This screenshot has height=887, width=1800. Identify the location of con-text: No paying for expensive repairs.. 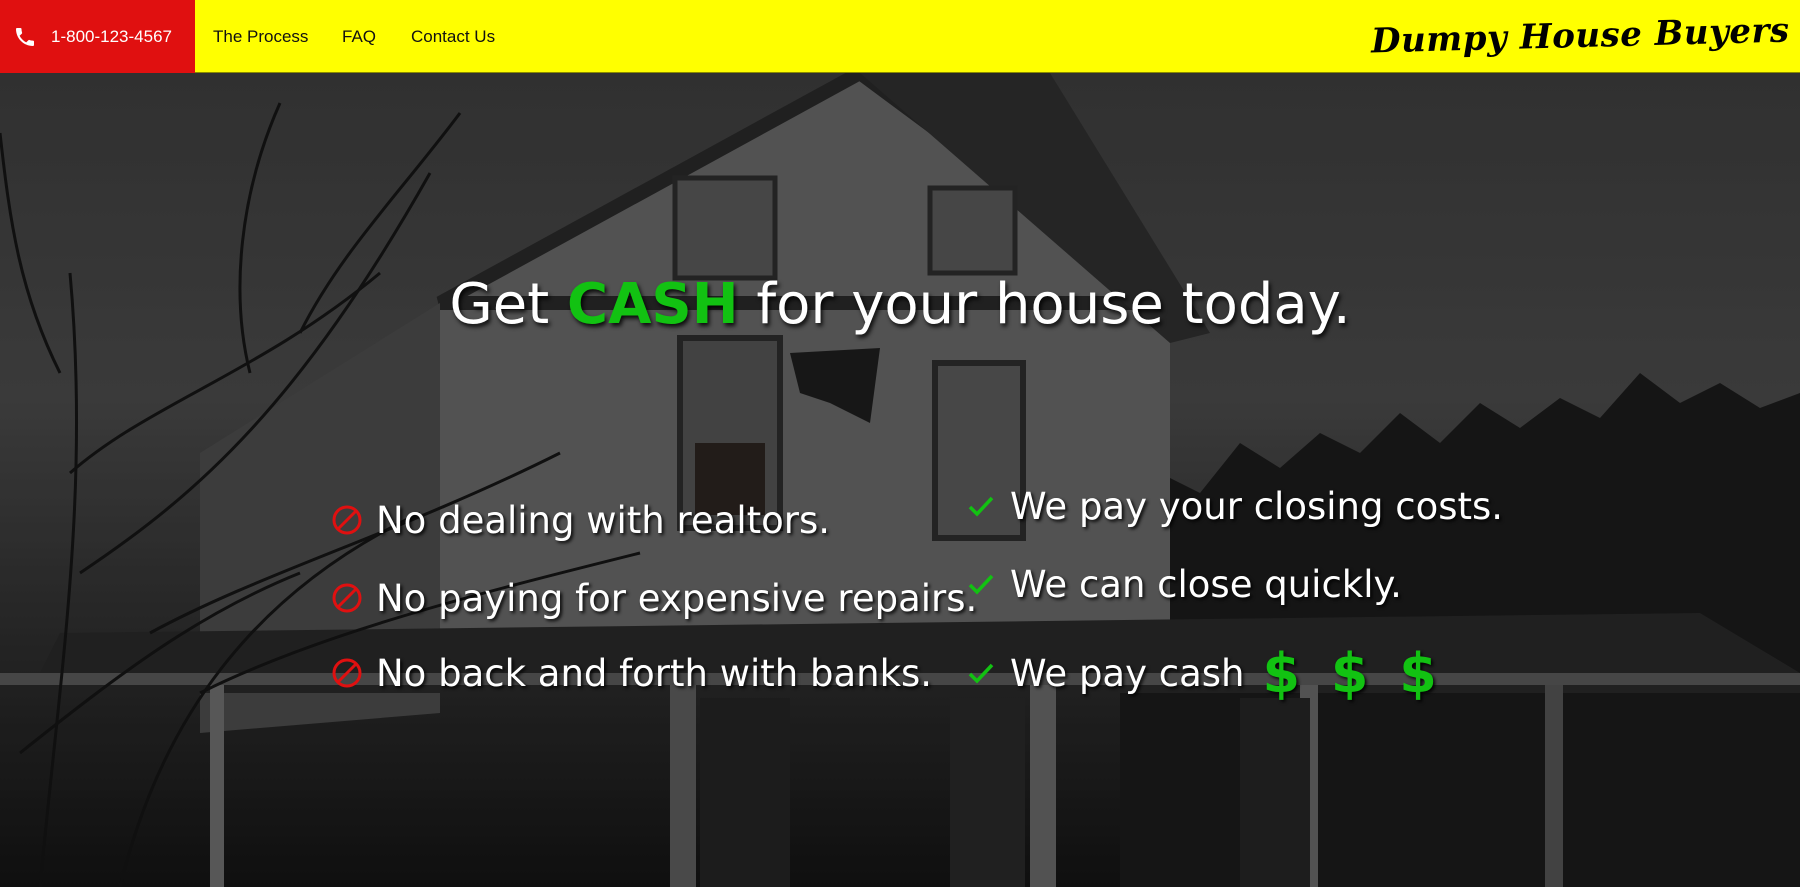
(677, 598).